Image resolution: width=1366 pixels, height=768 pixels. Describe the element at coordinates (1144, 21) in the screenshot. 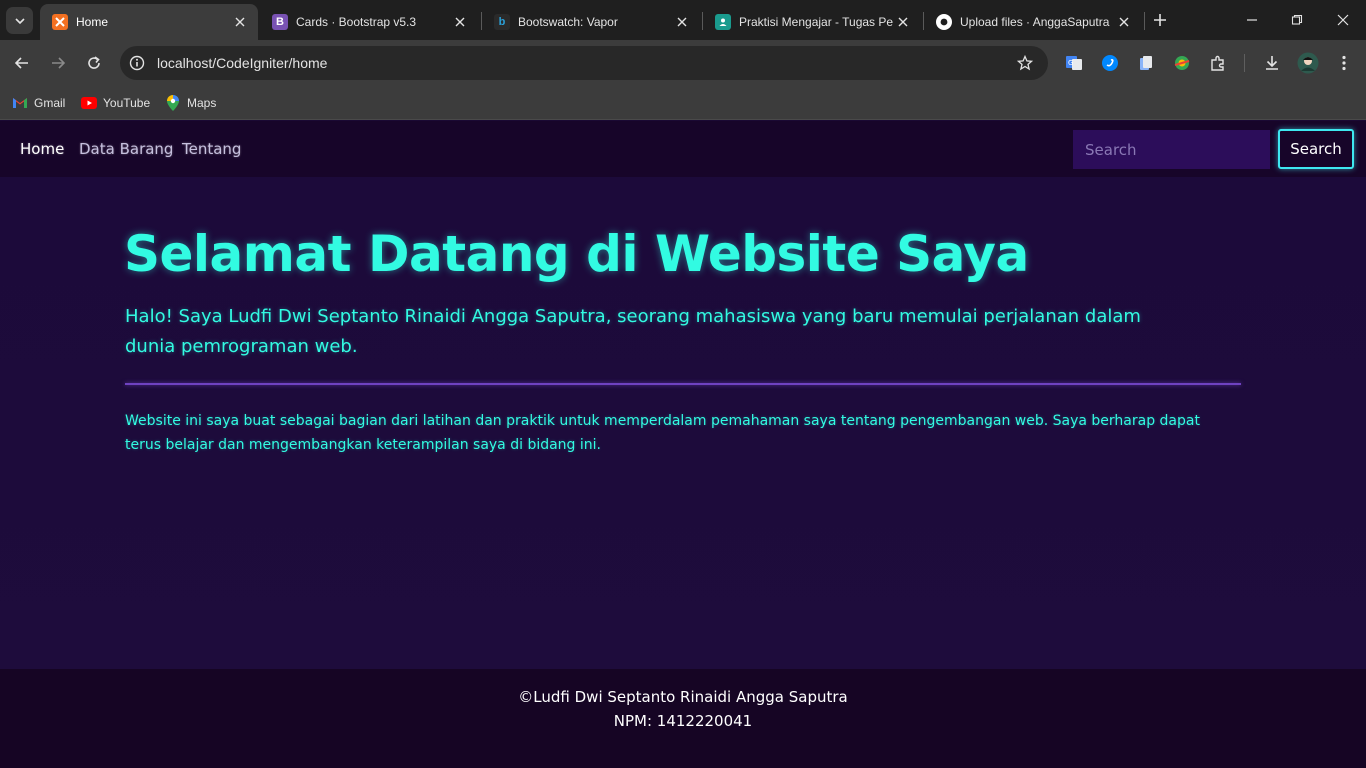

I see `tab-separator` at that location.